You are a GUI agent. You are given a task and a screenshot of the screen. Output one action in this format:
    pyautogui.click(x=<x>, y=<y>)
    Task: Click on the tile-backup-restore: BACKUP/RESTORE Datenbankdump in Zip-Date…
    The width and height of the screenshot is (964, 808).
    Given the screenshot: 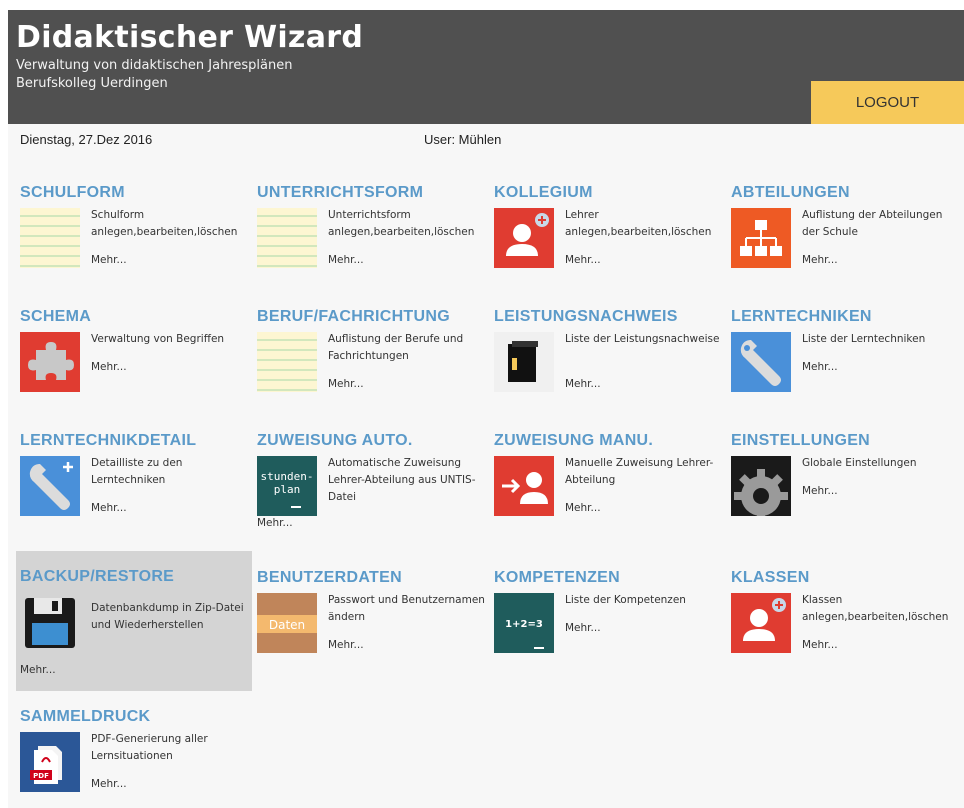 What is the action you would take?
    pyautogui.click(x=134, y=621)
    